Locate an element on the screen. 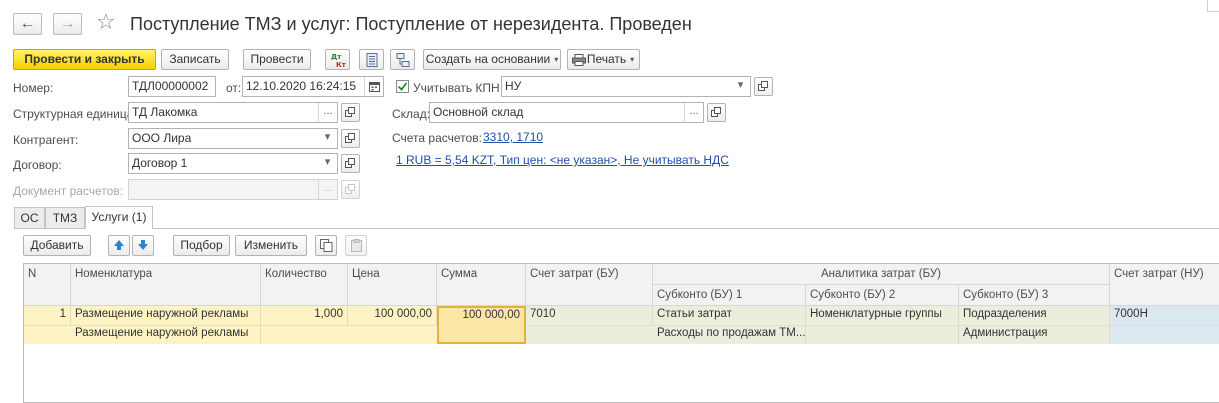 Image resolution: width=1219 pixels, height=403 pixels. cell-cost-account-nu: 7000Н is located at coordinates (1164, 315).